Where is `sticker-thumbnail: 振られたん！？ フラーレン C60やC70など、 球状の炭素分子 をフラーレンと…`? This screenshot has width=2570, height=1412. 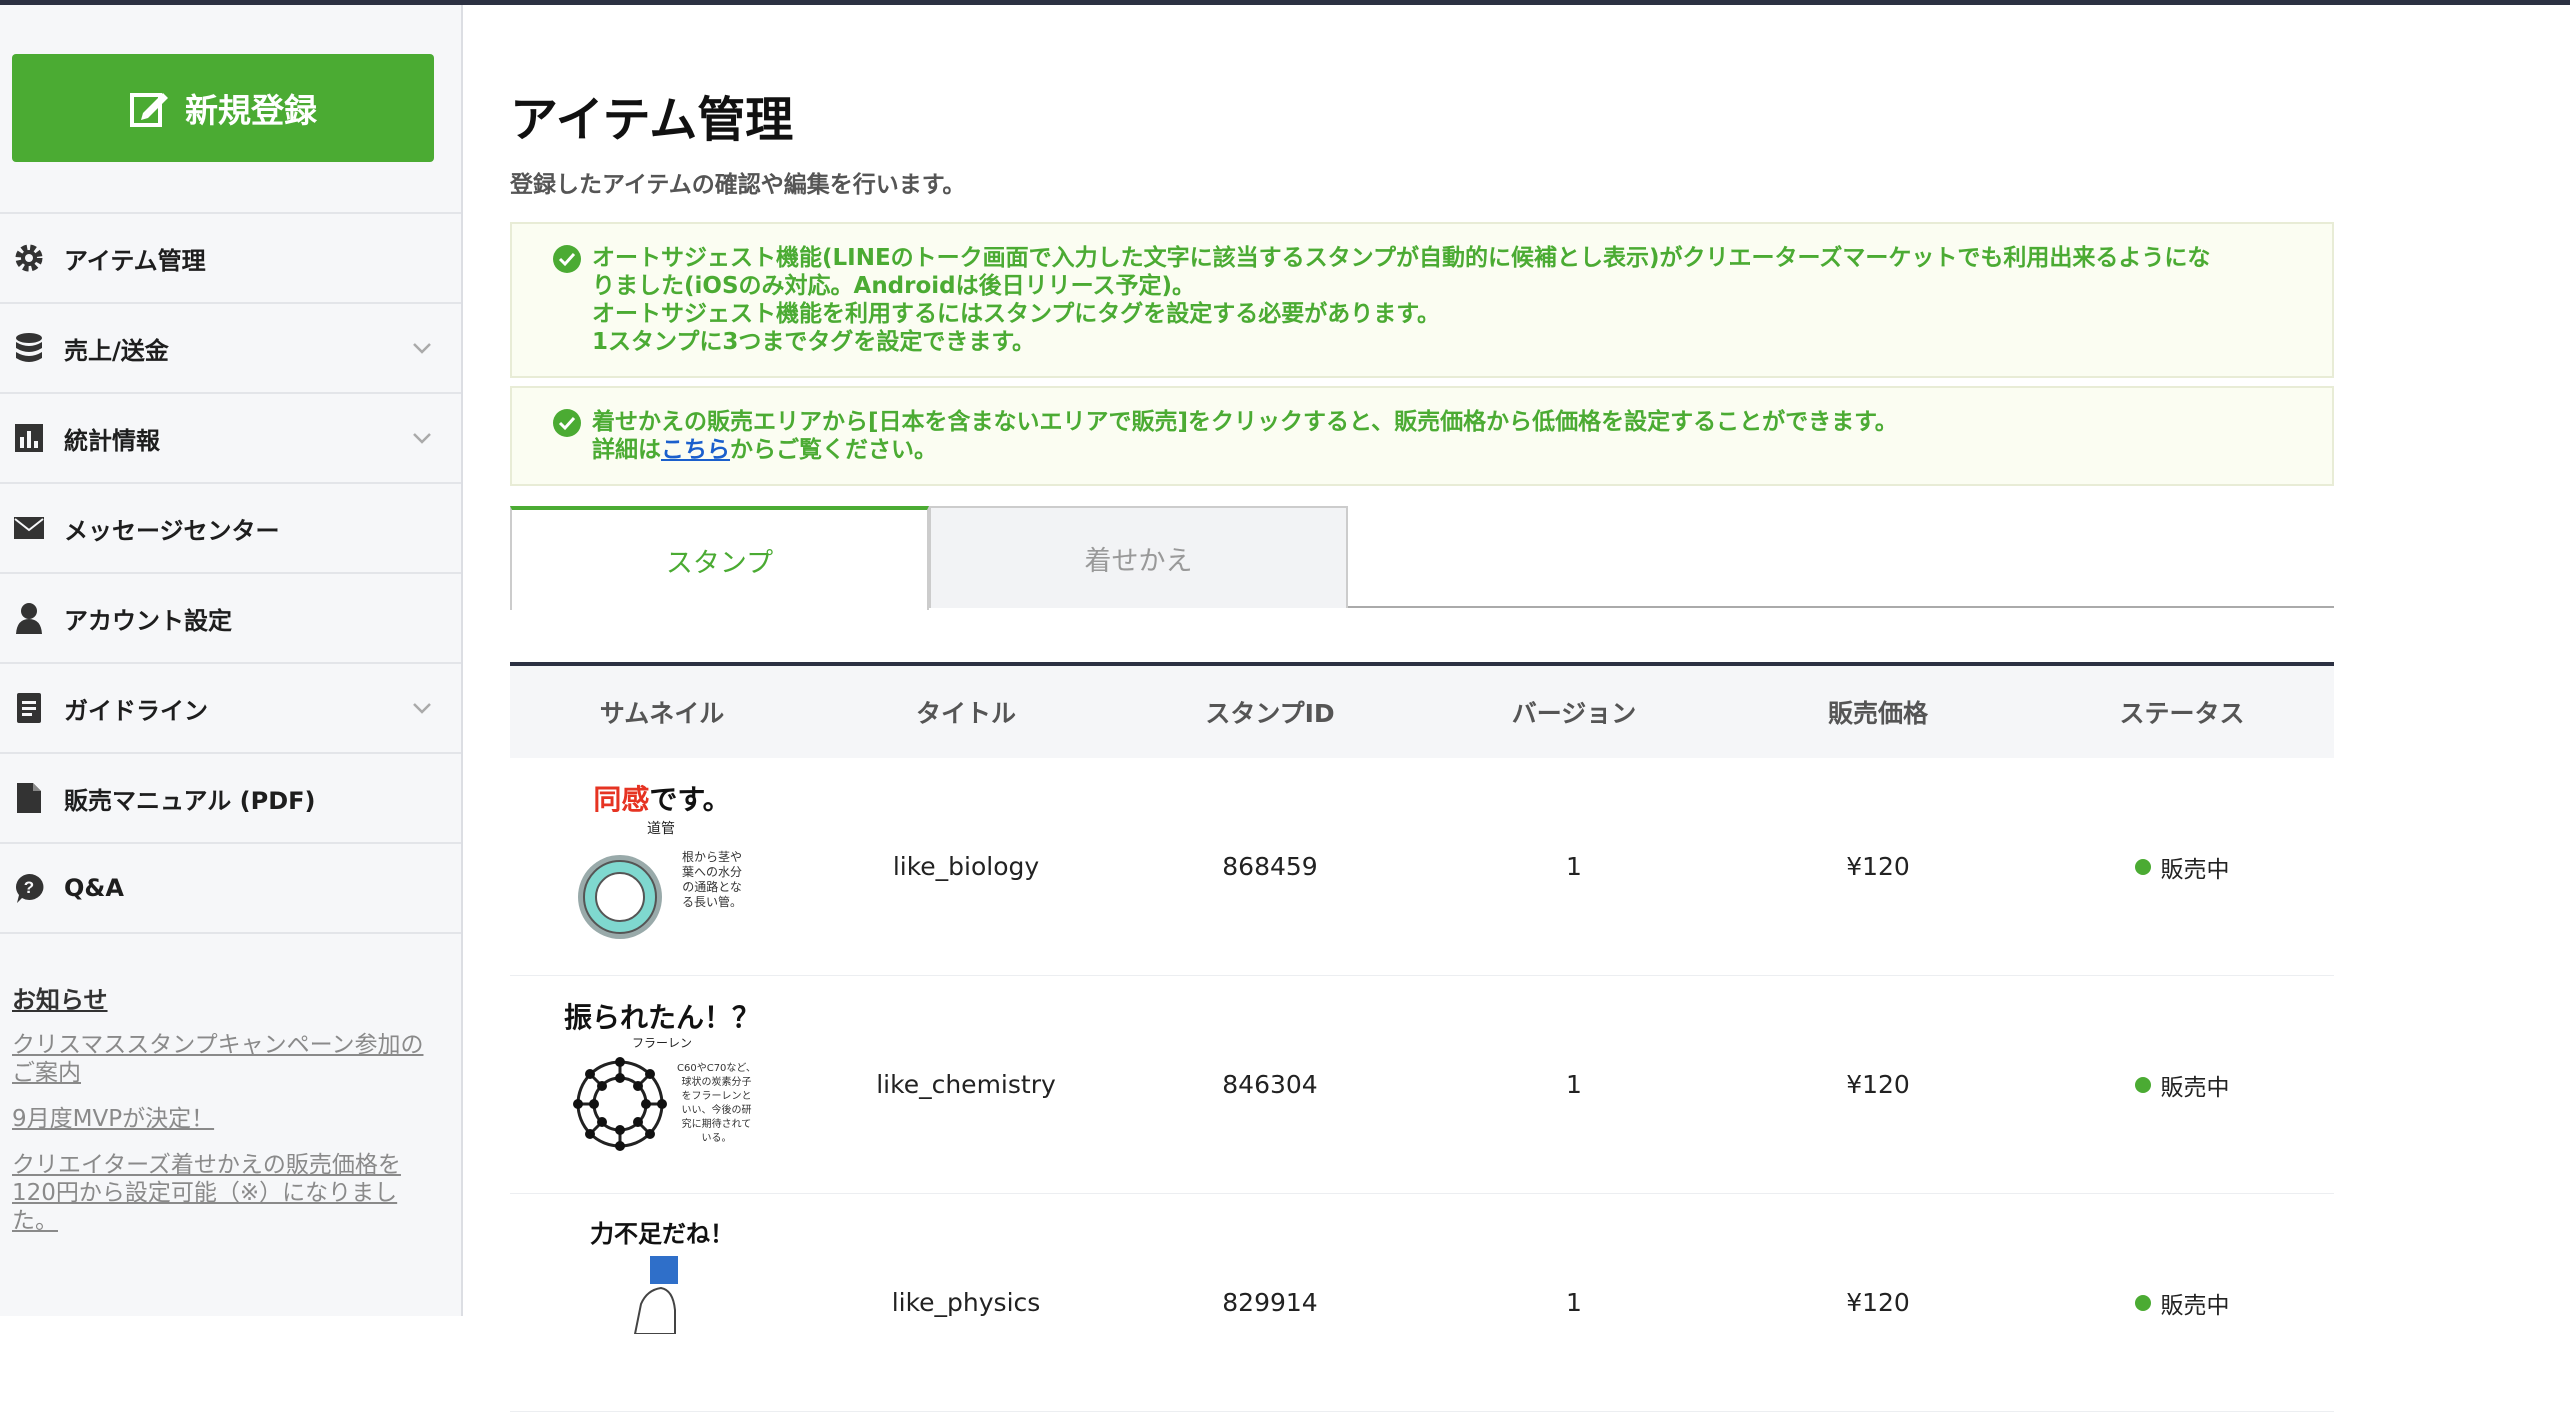
sticker-thumbnail: 振られたん！？ フラーレン C60やC70など、 球状の炭素分子 をフラーレンと… is located at coordinates (662, 1085).